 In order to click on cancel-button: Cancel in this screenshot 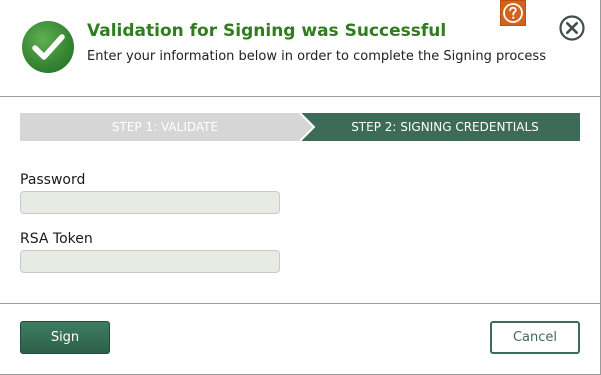, I will do `click(535, 337)`.